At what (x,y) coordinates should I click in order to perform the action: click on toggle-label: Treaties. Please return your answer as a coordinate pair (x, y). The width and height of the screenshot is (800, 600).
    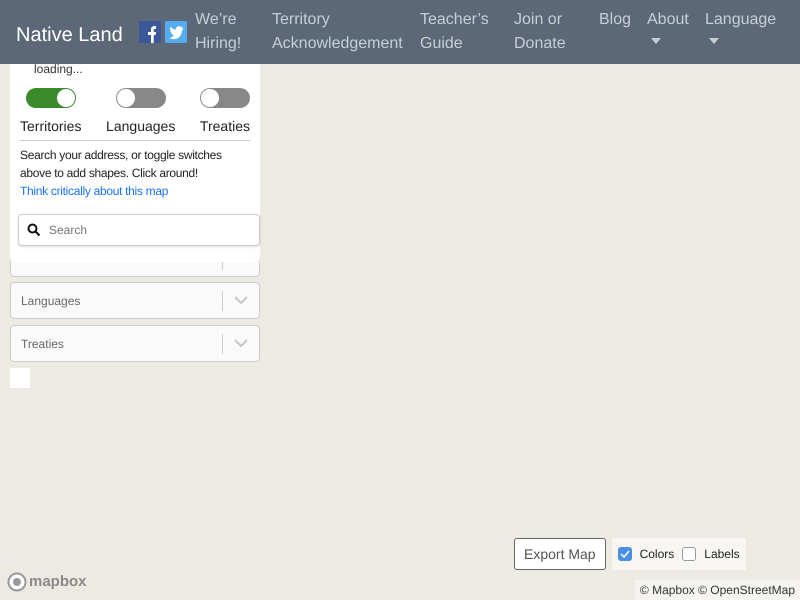
    Looking at the image, I should click on (225, 126).